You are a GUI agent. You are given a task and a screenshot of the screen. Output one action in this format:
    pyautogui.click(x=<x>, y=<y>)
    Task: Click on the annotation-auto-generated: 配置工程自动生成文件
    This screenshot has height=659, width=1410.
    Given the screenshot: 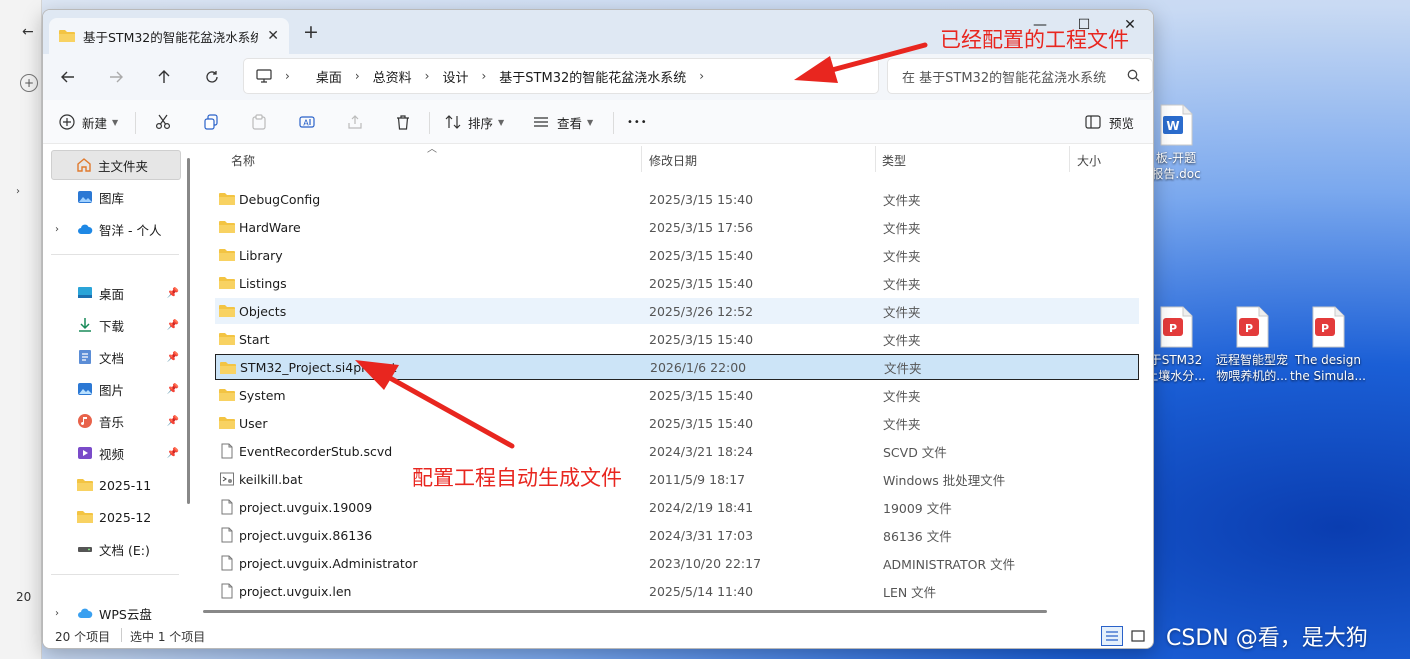 What is the action you would take?
    pyautogui.click(x=517, y=478)
    